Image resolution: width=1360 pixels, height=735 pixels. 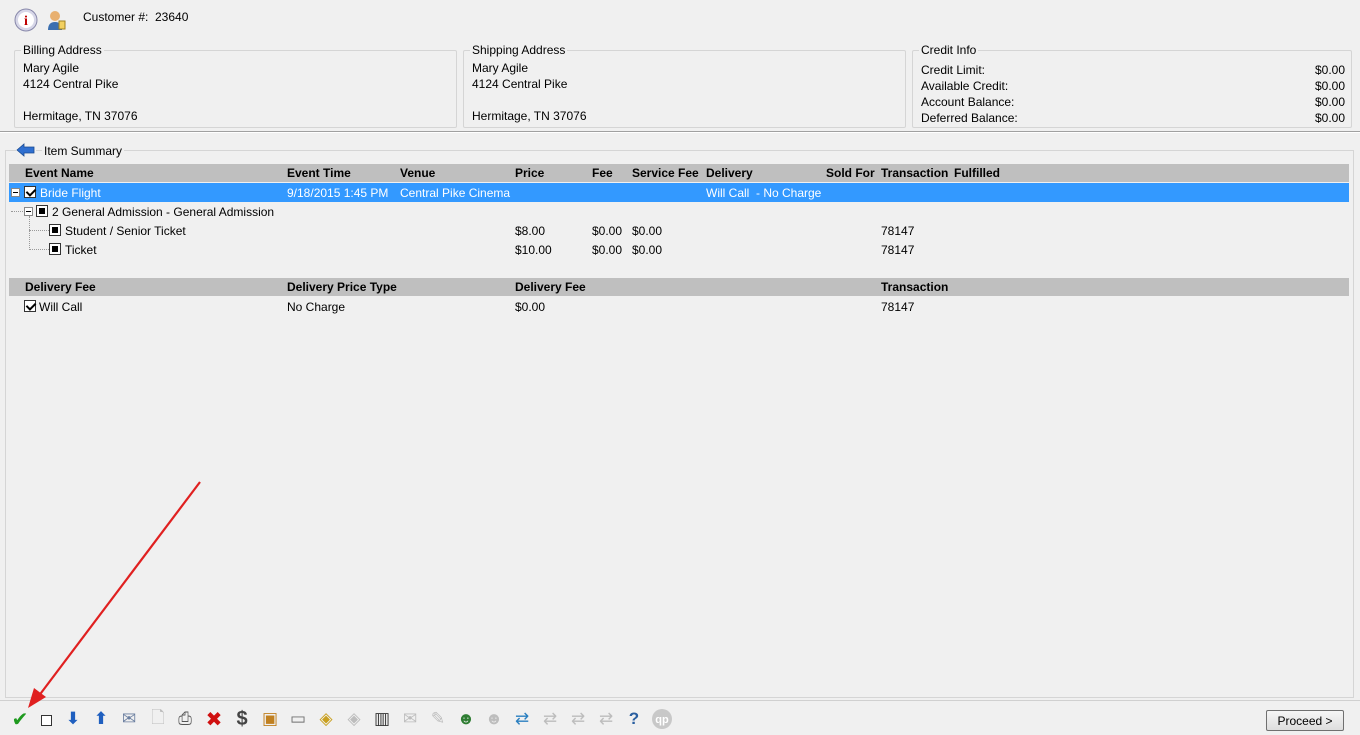 What do you see at coordinates (129, 719) in the screenshot?
I see `email-info-icon: ✉` at bounding box center [129, 719].